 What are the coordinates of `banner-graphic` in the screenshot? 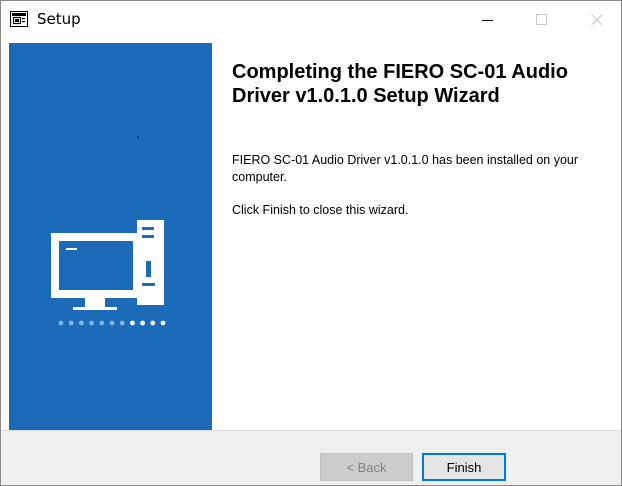 It's located at (108, 231).